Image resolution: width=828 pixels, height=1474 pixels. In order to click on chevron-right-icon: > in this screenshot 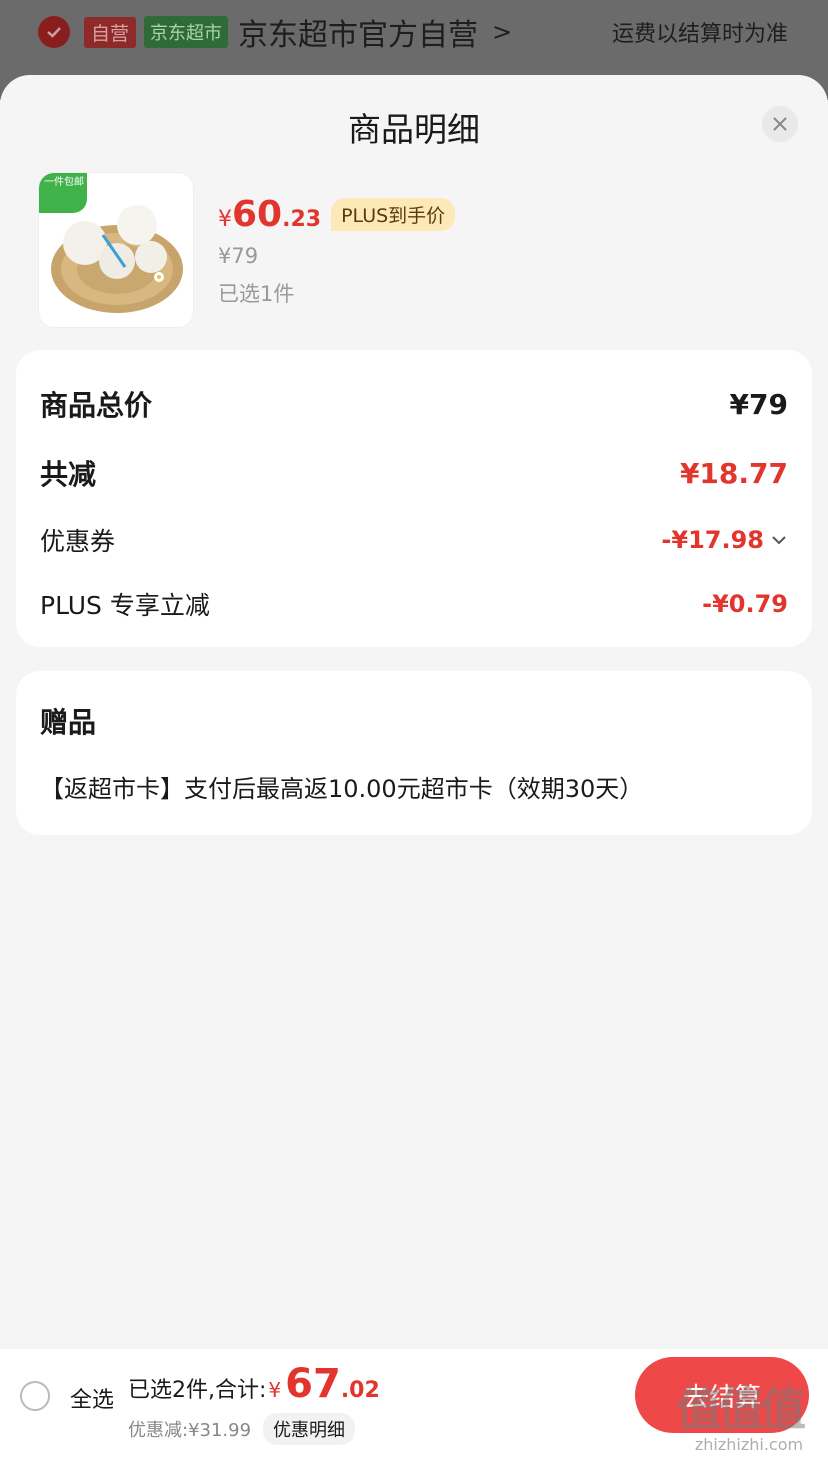, I will do `click(502, 32)`.